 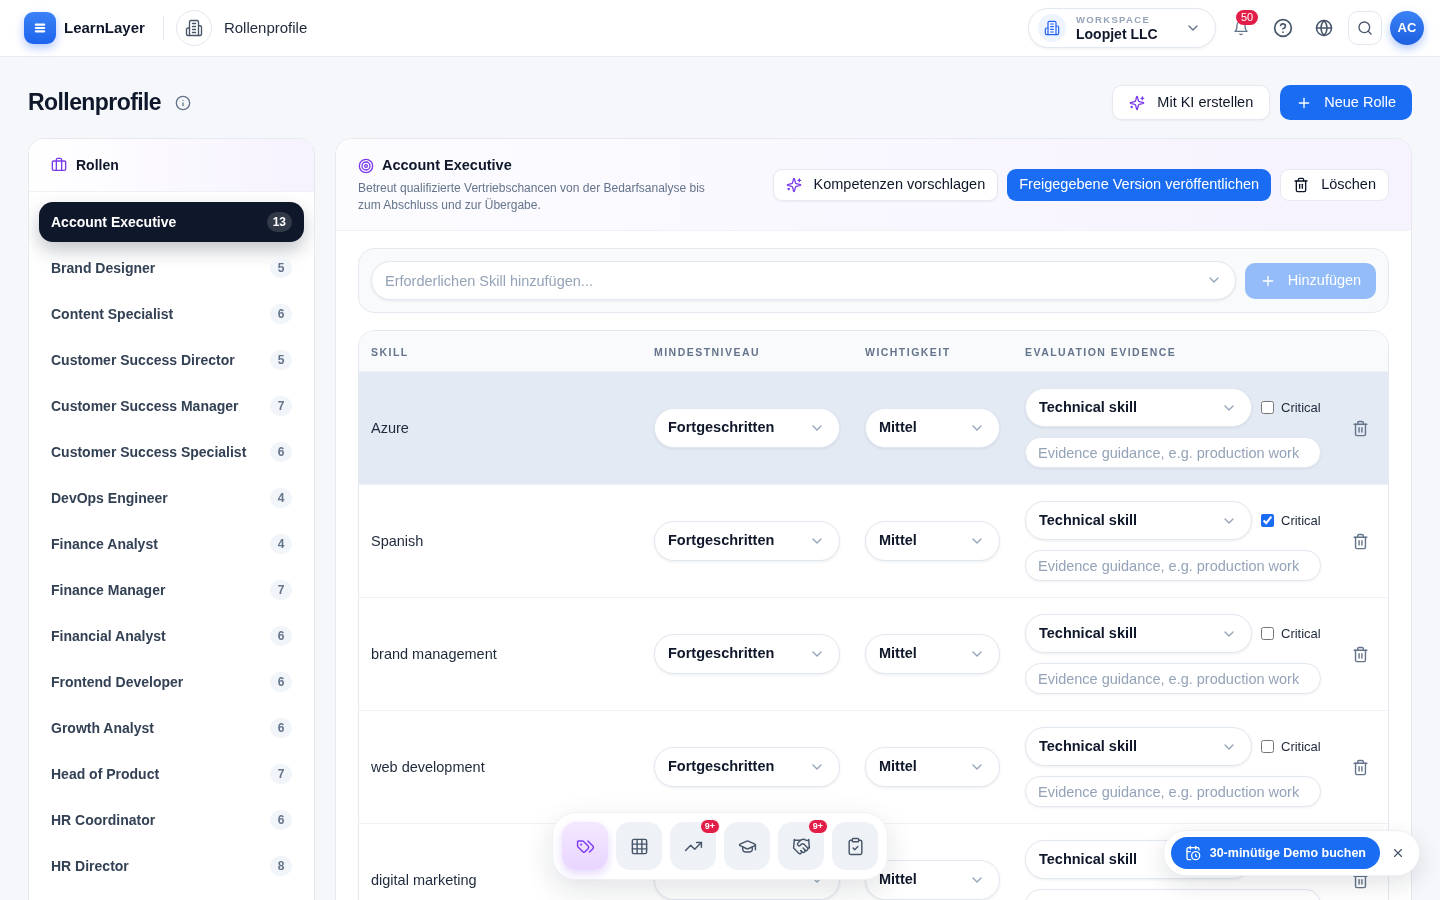 What do you see at coordinates (1275, 853) in the screenshot?
I see `book-demo-button: 30-minütige Demo buchen` at bounding box center [1275, 853].